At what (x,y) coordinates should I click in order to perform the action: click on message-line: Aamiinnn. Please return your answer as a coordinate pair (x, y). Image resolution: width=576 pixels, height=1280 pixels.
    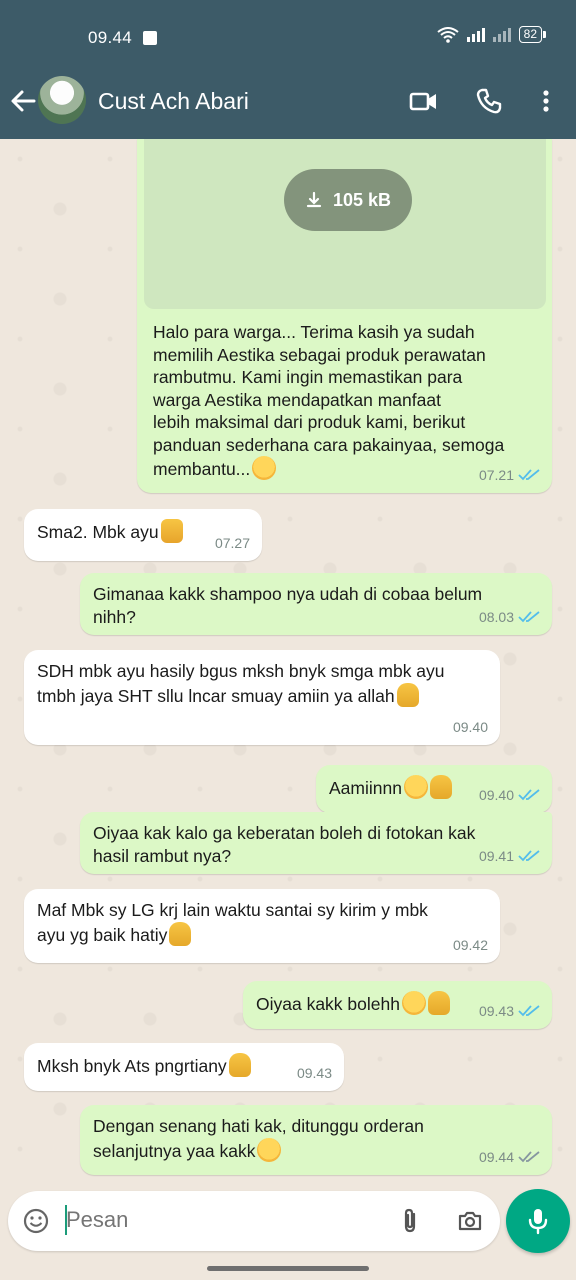
    Looking at the image, I should click on (365, 788).